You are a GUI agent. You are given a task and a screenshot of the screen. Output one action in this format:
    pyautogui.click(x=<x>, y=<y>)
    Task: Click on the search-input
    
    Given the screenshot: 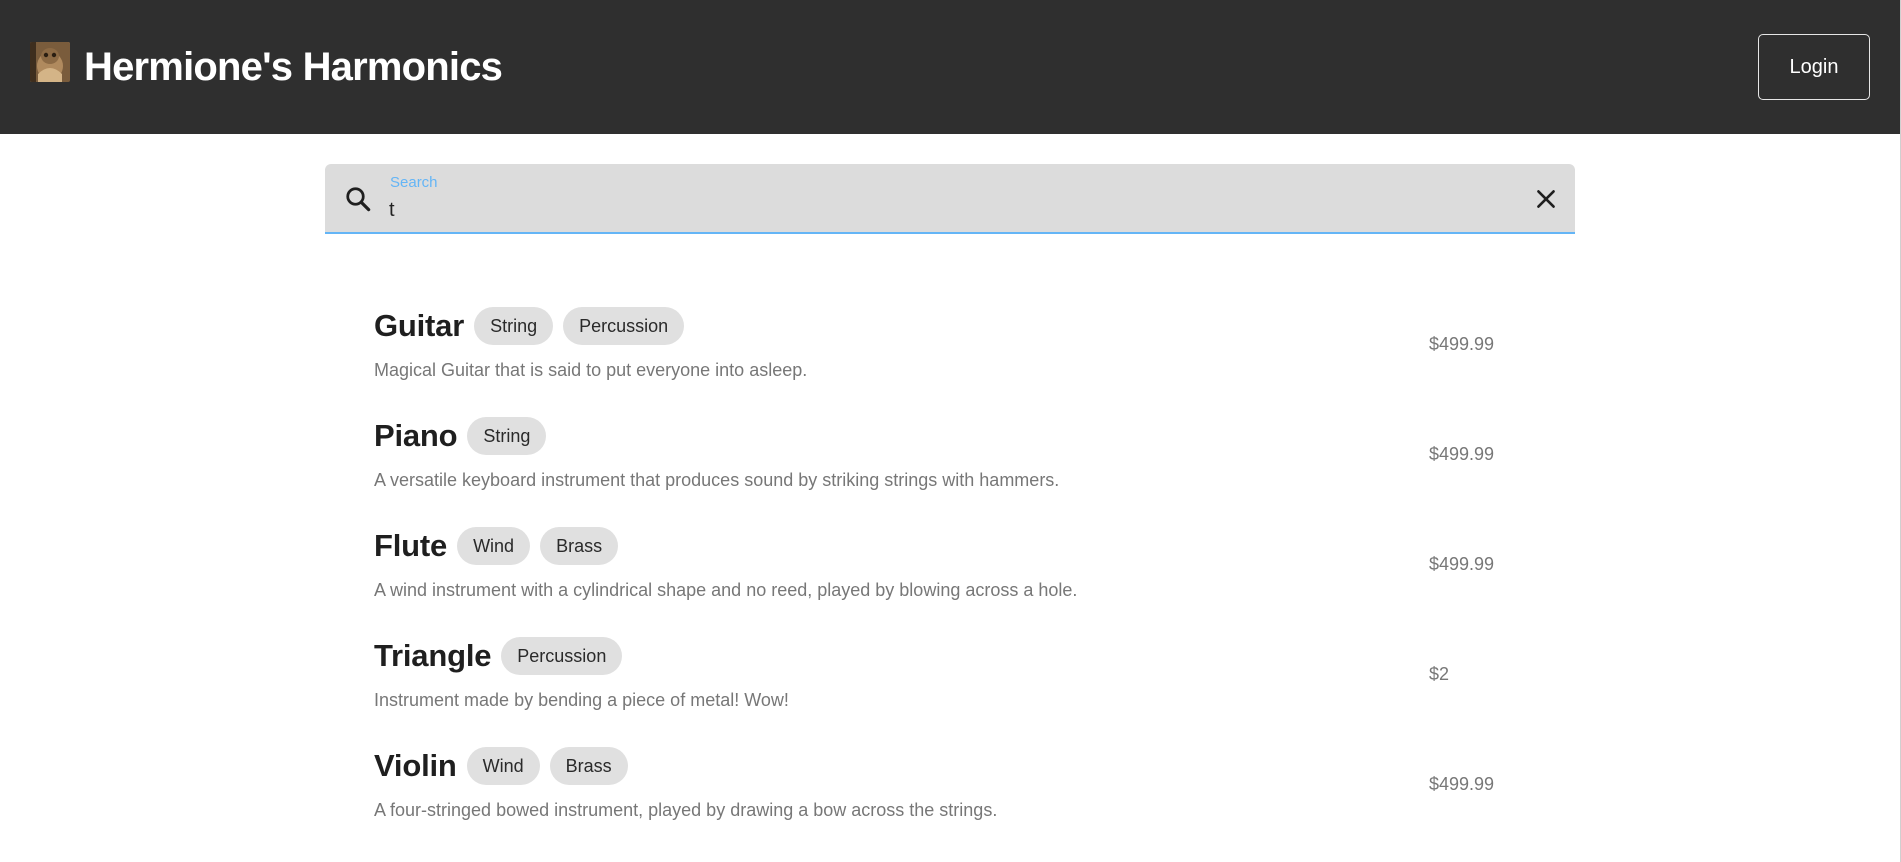 What is the action you would take?
    pyautogui.click(x=929, y=210)
    